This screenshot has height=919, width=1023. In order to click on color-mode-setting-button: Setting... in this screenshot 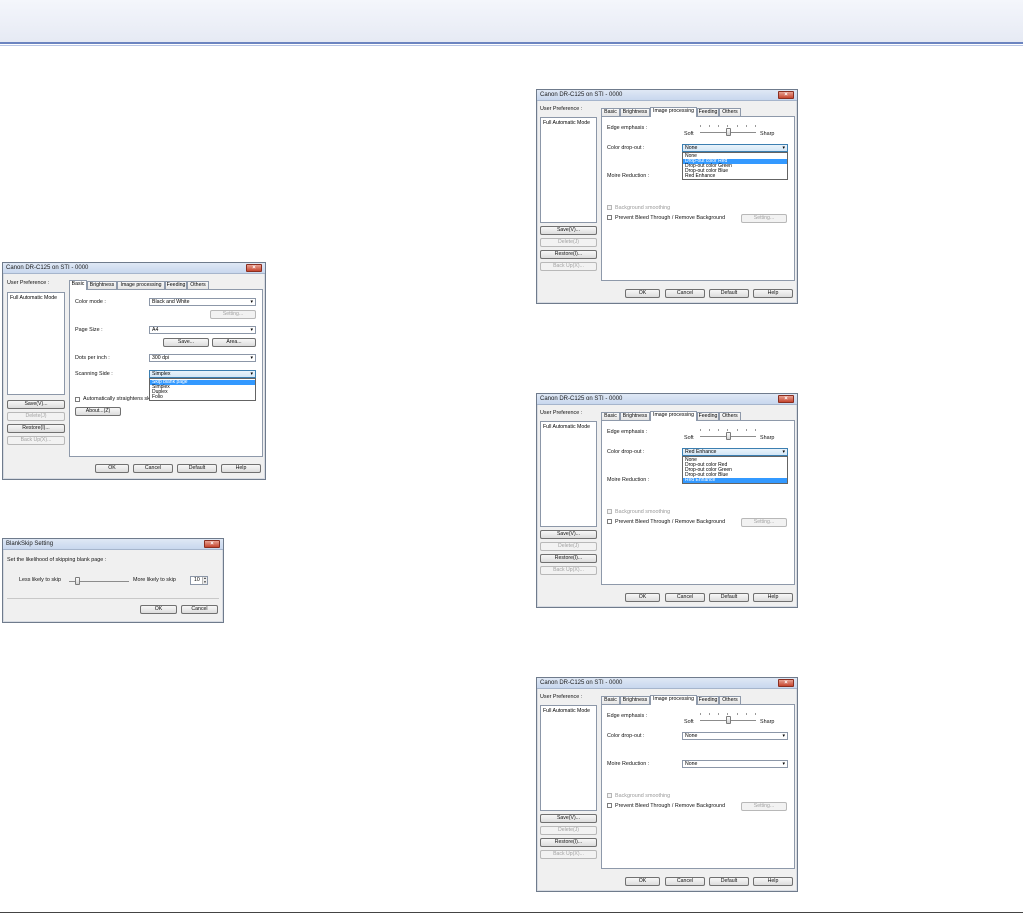, I will do `click(233, 314)`.